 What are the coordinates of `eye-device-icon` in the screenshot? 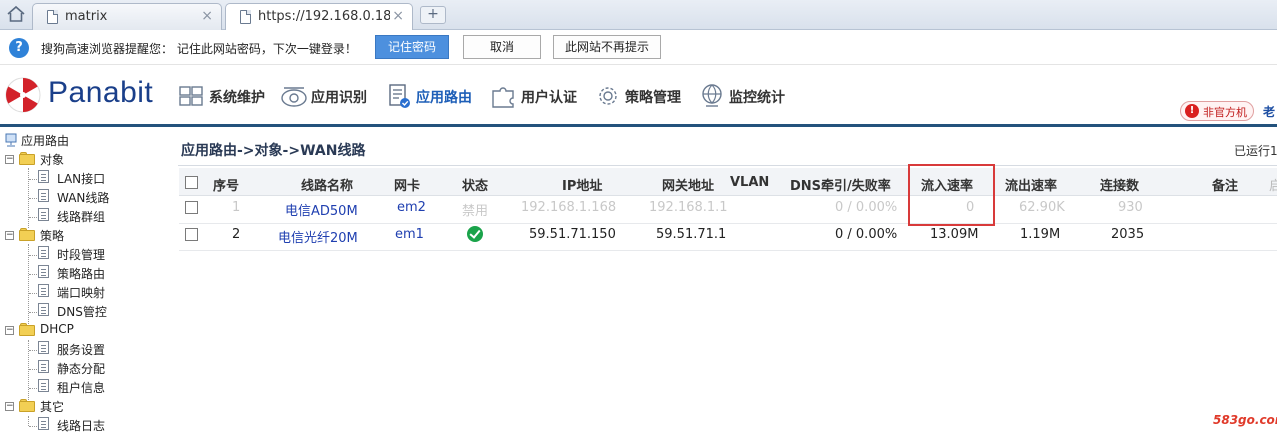 It's located at (294, 97).